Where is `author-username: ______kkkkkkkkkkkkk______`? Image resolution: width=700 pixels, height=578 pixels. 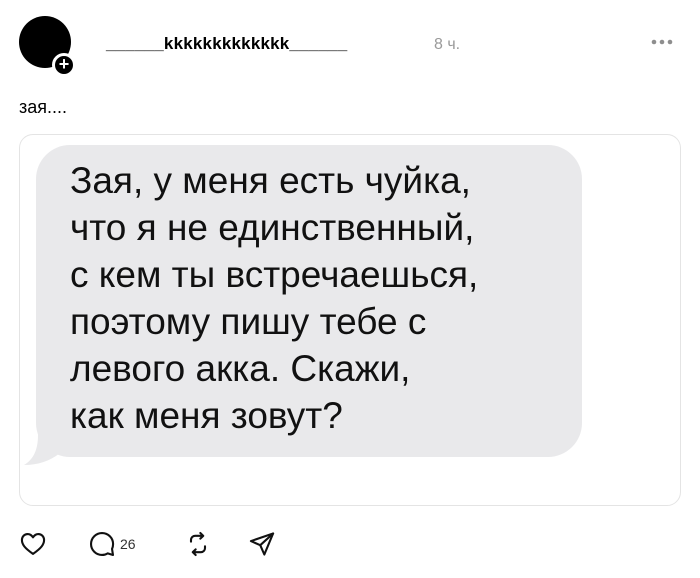 author-username: ______kkkkkkkkkkkkk______ is located at coordinates (226, 44).